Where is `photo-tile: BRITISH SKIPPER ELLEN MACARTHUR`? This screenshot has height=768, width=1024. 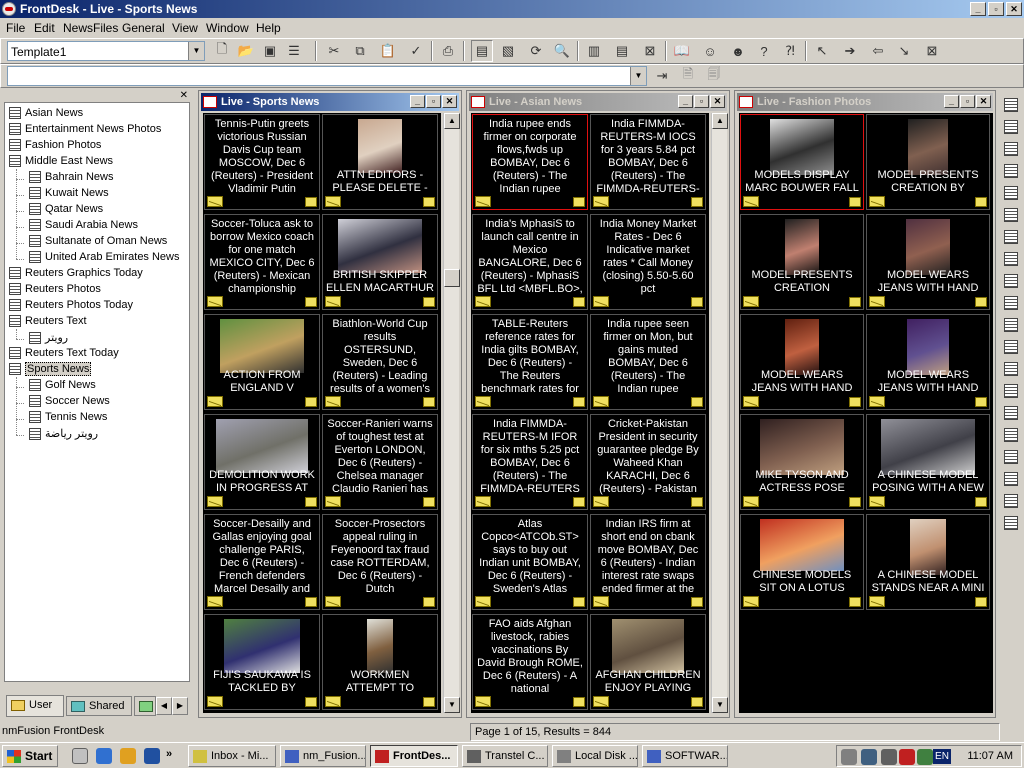 photo-tile: BRITISH SKIPPER ELLEN MACARTHUR is located at coordinates (380, 262).